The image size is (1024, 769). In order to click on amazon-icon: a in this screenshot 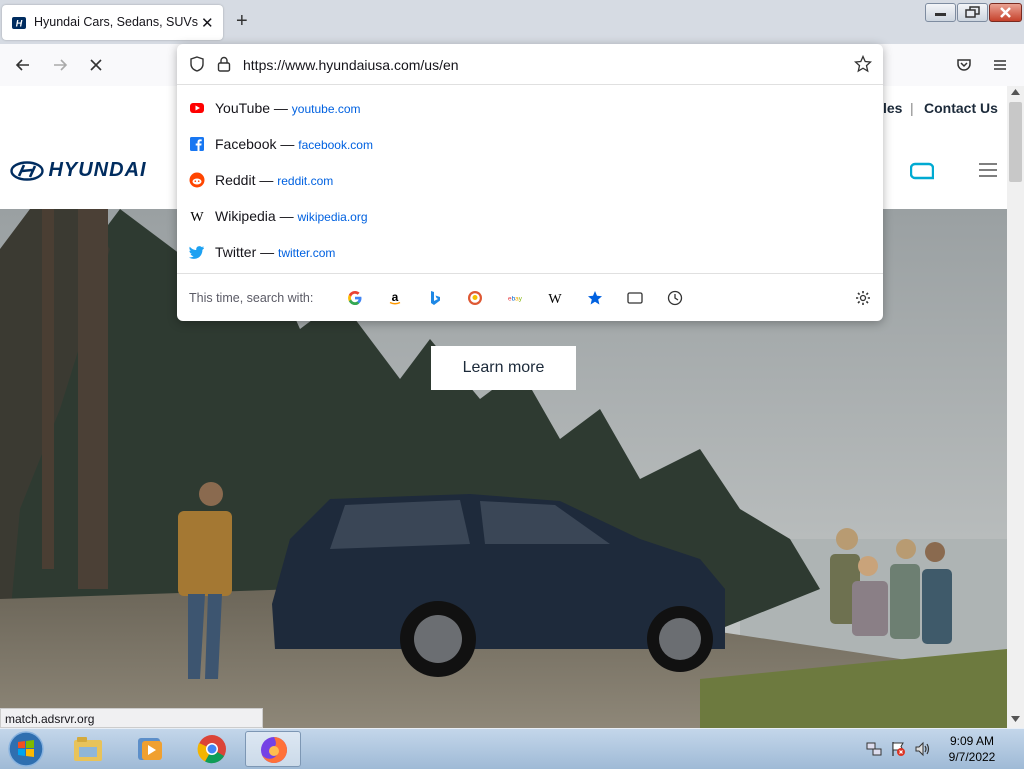, I will do `click(395, 298)`.